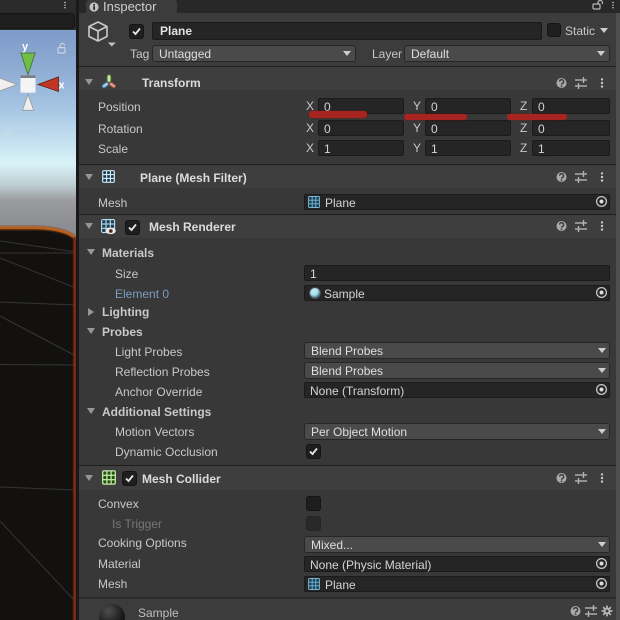  What do you see at coordinates (62, 86) in the screenshot?
I see `svg-text: x` at bounding box center [62, 86].